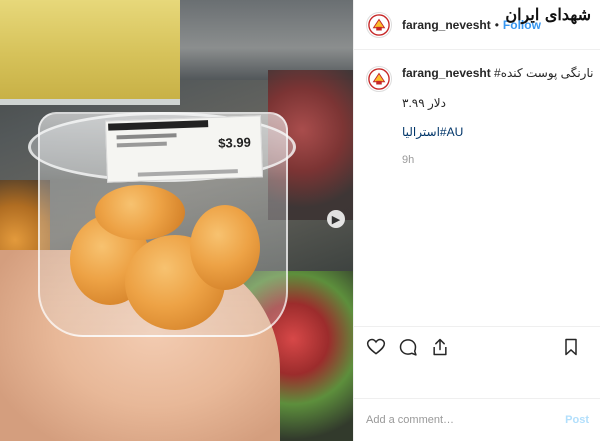  Describe the element at coordinates (466, 420) in the screenshot. I see `comment-input` at that location.